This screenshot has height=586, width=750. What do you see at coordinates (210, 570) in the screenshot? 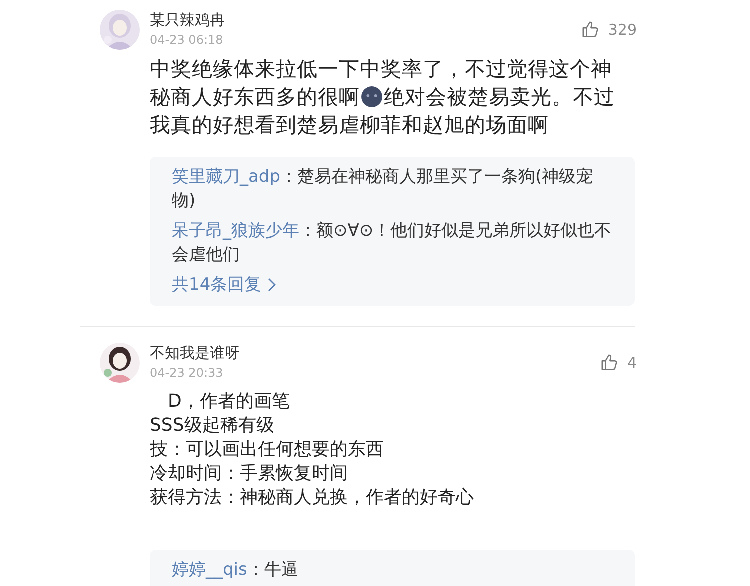
I see `reply-author: 婷婷__qis` at bounding box center [210, 570].